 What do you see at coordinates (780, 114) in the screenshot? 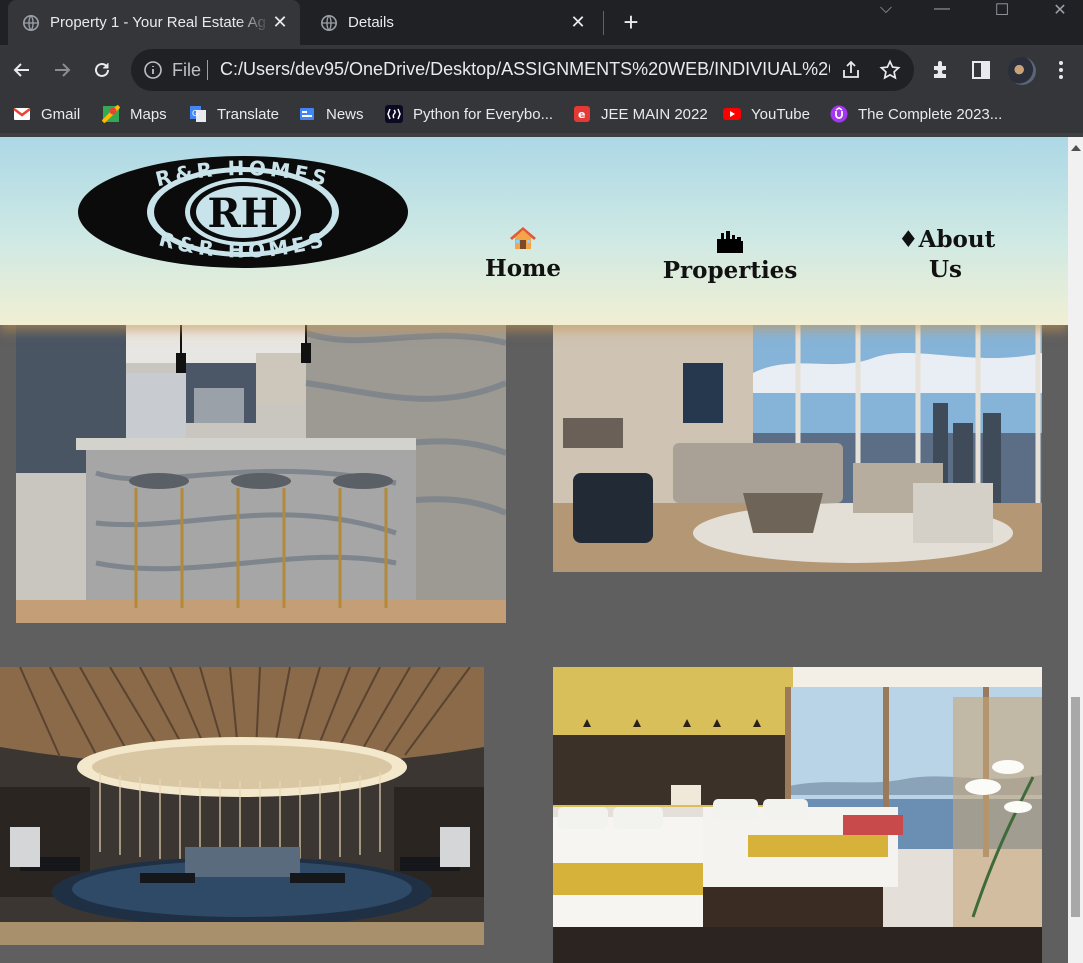
I see `bookmark-label: YouTube` at bounding box center [780, 114].